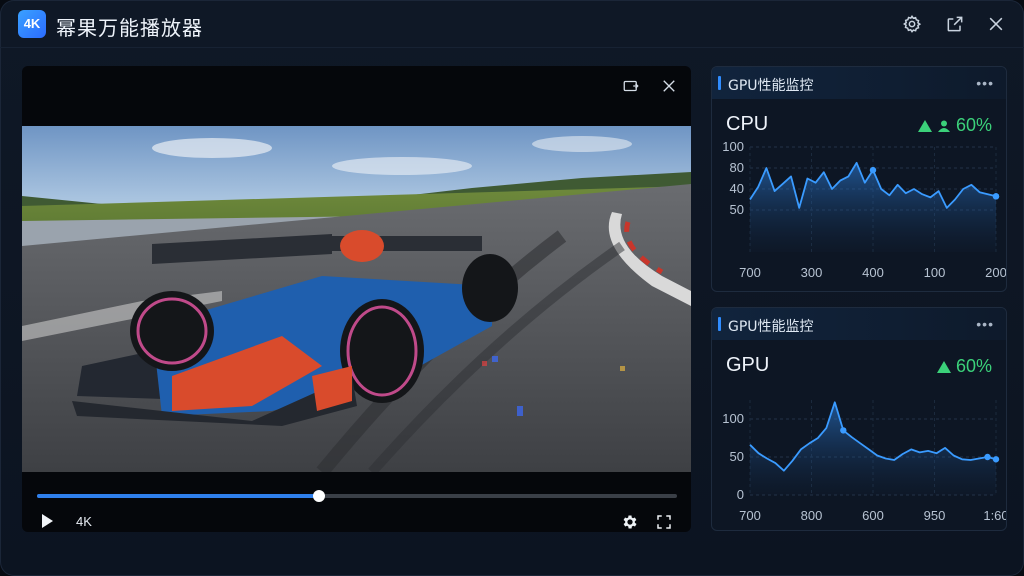 This screenshot has width=1024, height=576. I want to click on close-video-button, so click(669, 86).